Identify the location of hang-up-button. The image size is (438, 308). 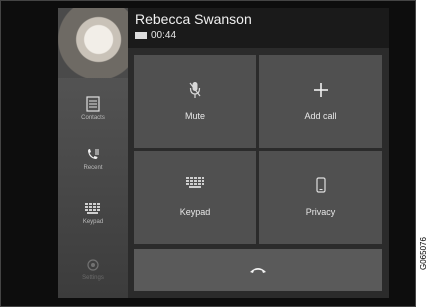
(258, 270).